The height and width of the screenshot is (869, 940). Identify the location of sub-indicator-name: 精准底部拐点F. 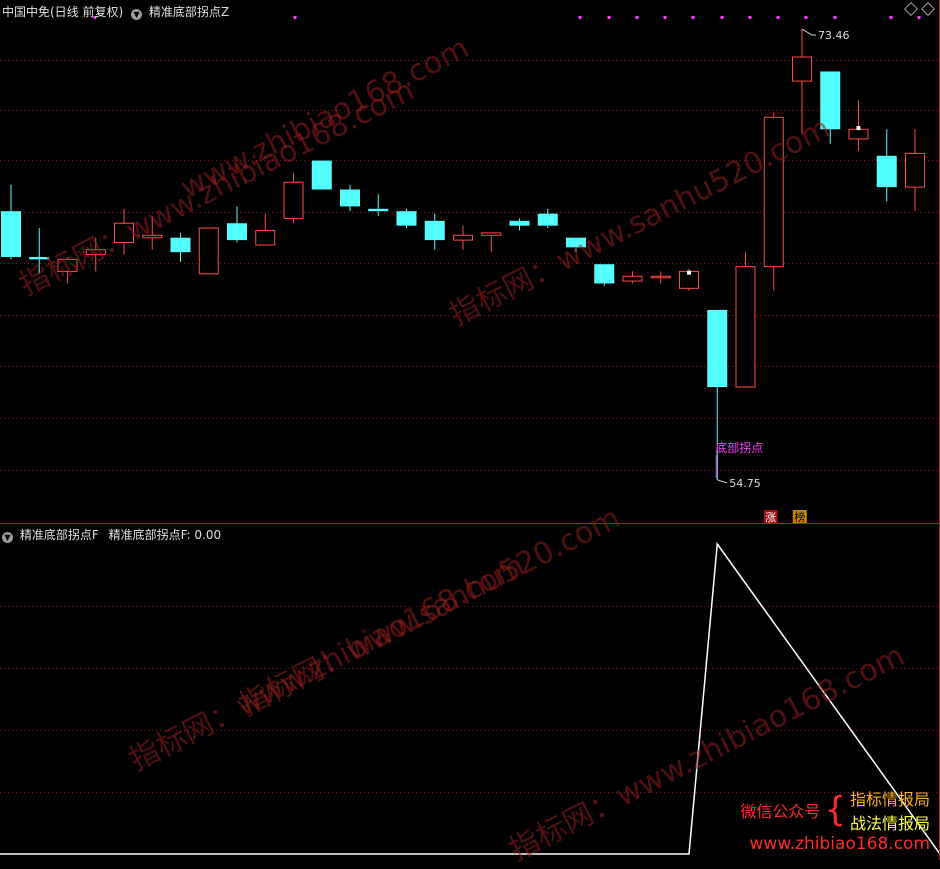
(59, 535).